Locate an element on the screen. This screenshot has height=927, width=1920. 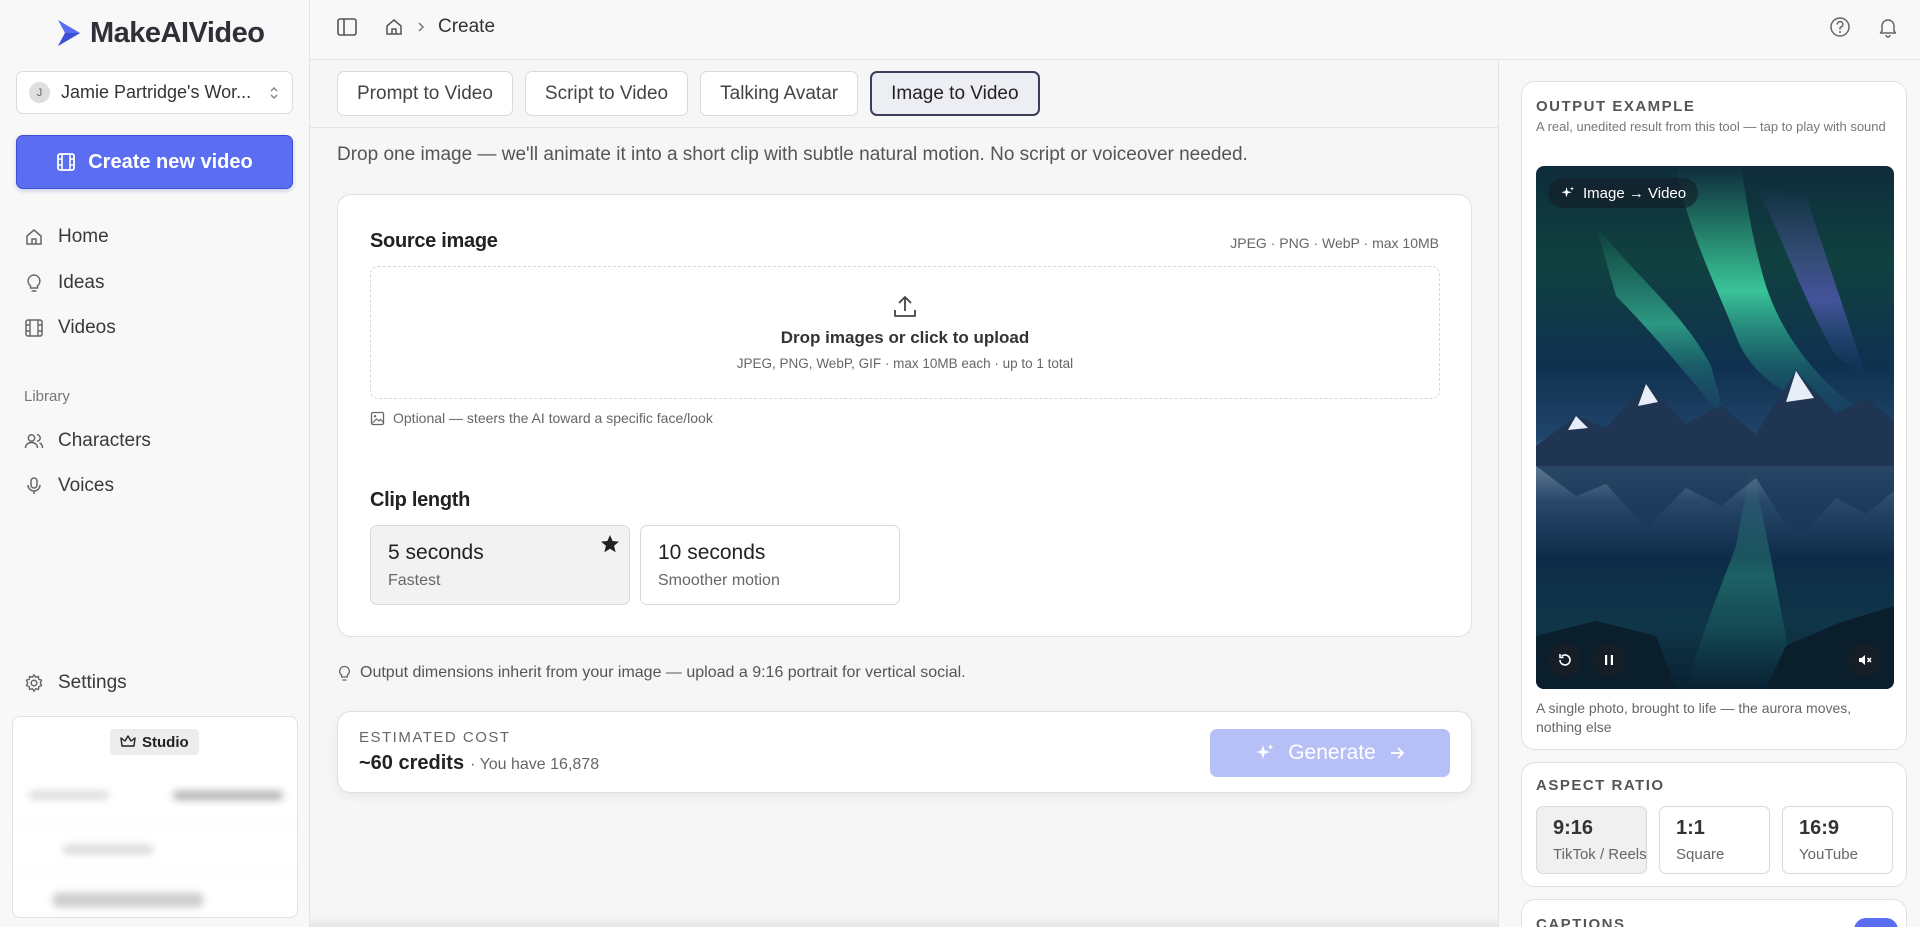
video-mode-badge: Image → Video is located at coordinates (1623, 193).